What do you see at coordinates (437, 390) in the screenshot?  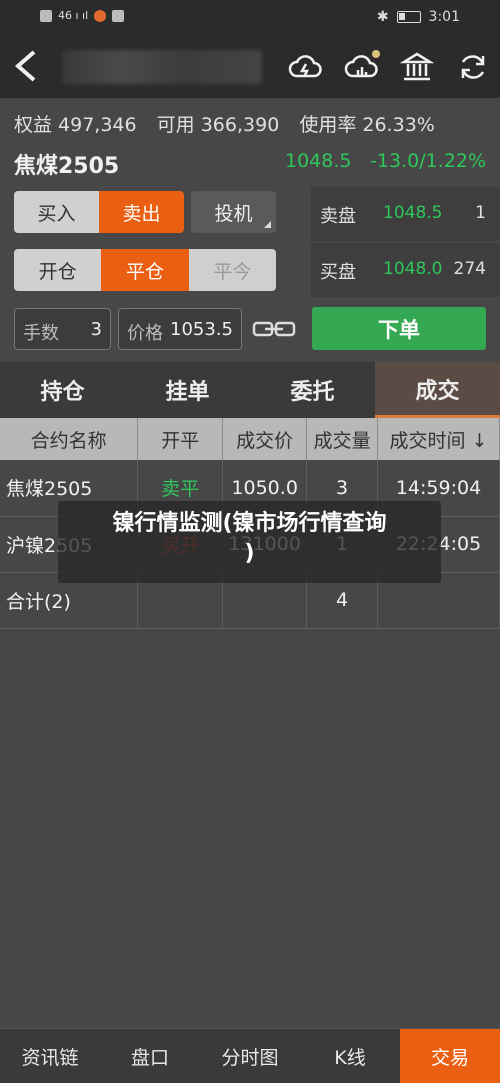 I see `tab-trades: 成交` at bounding box center [437, 390].